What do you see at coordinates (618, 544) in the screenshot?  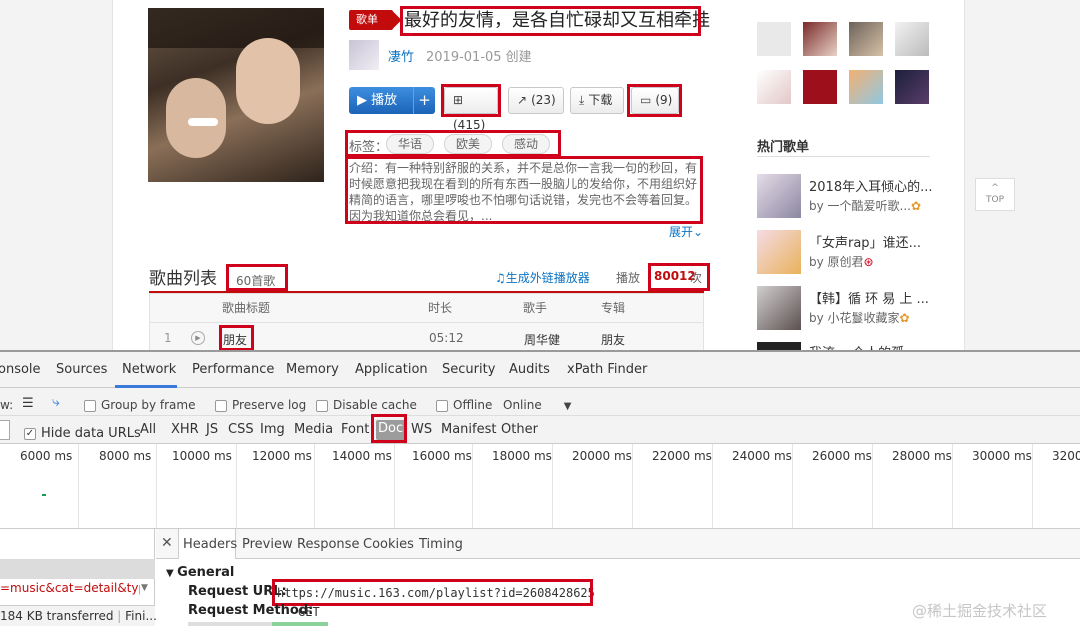 I see `detail-tab-bar` at bounding box center [618, 544].